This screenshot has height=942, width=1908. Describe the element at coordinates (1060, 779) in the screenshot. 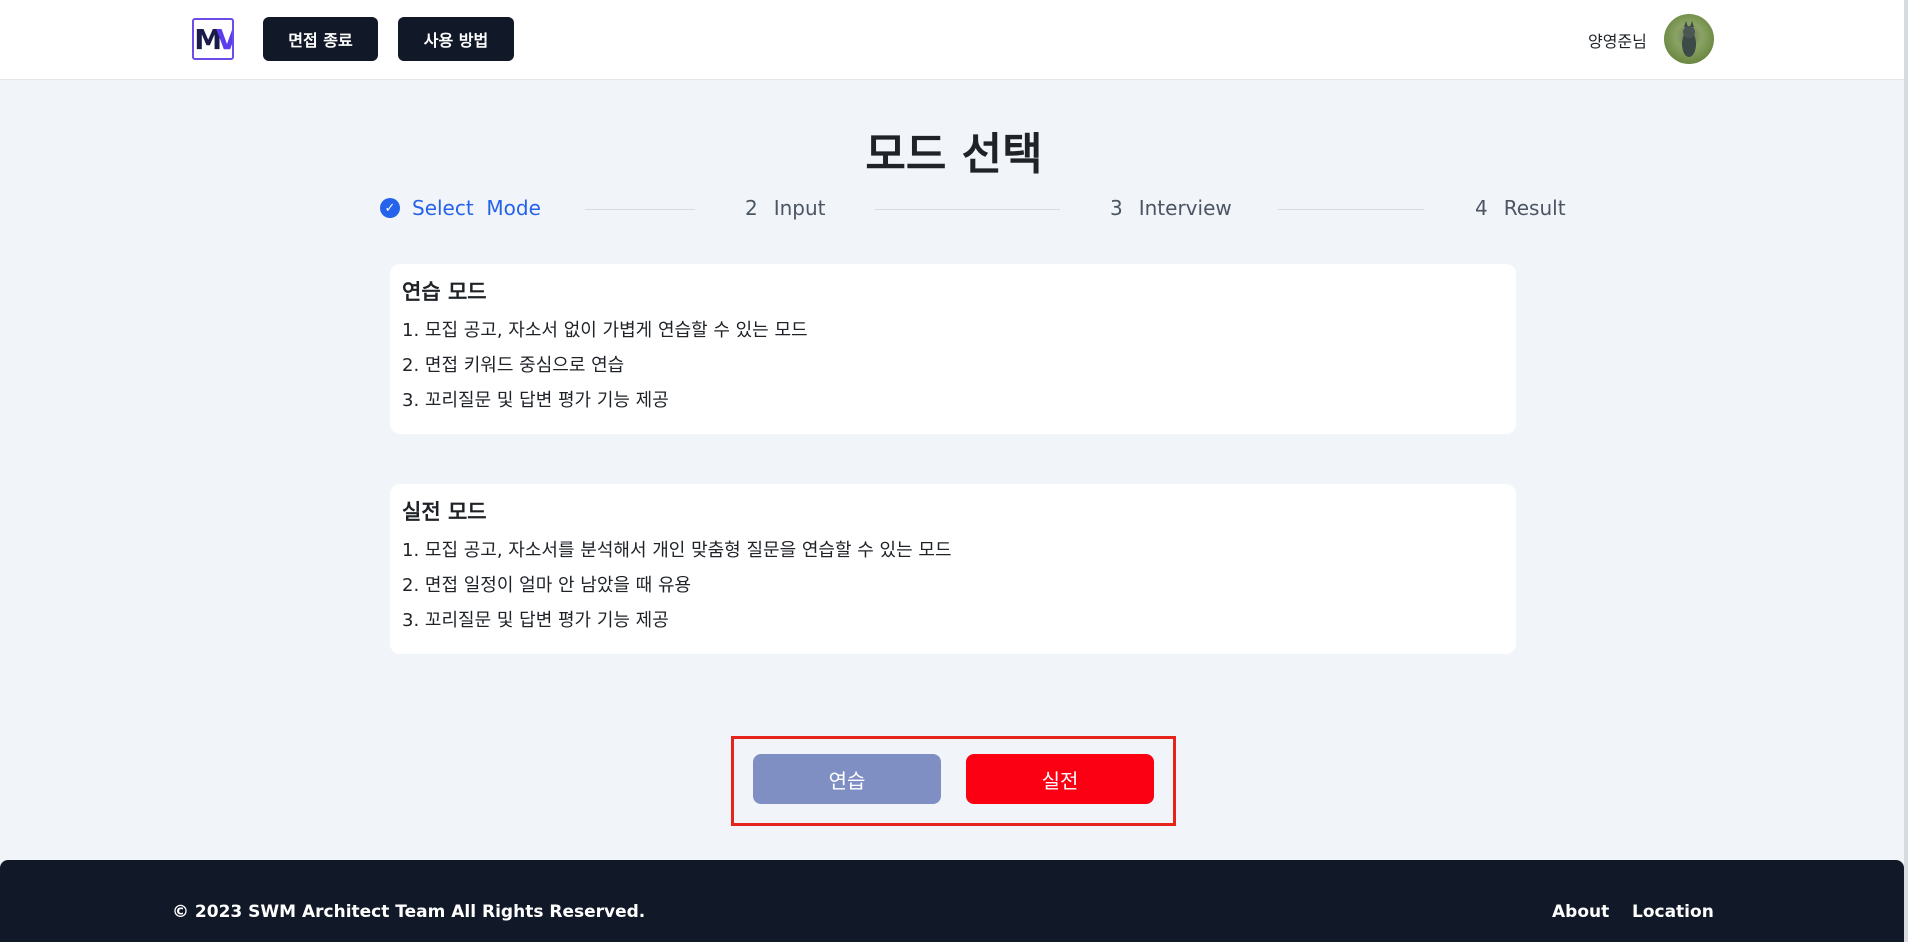

I see `real-mode-button: 실전` at that location.